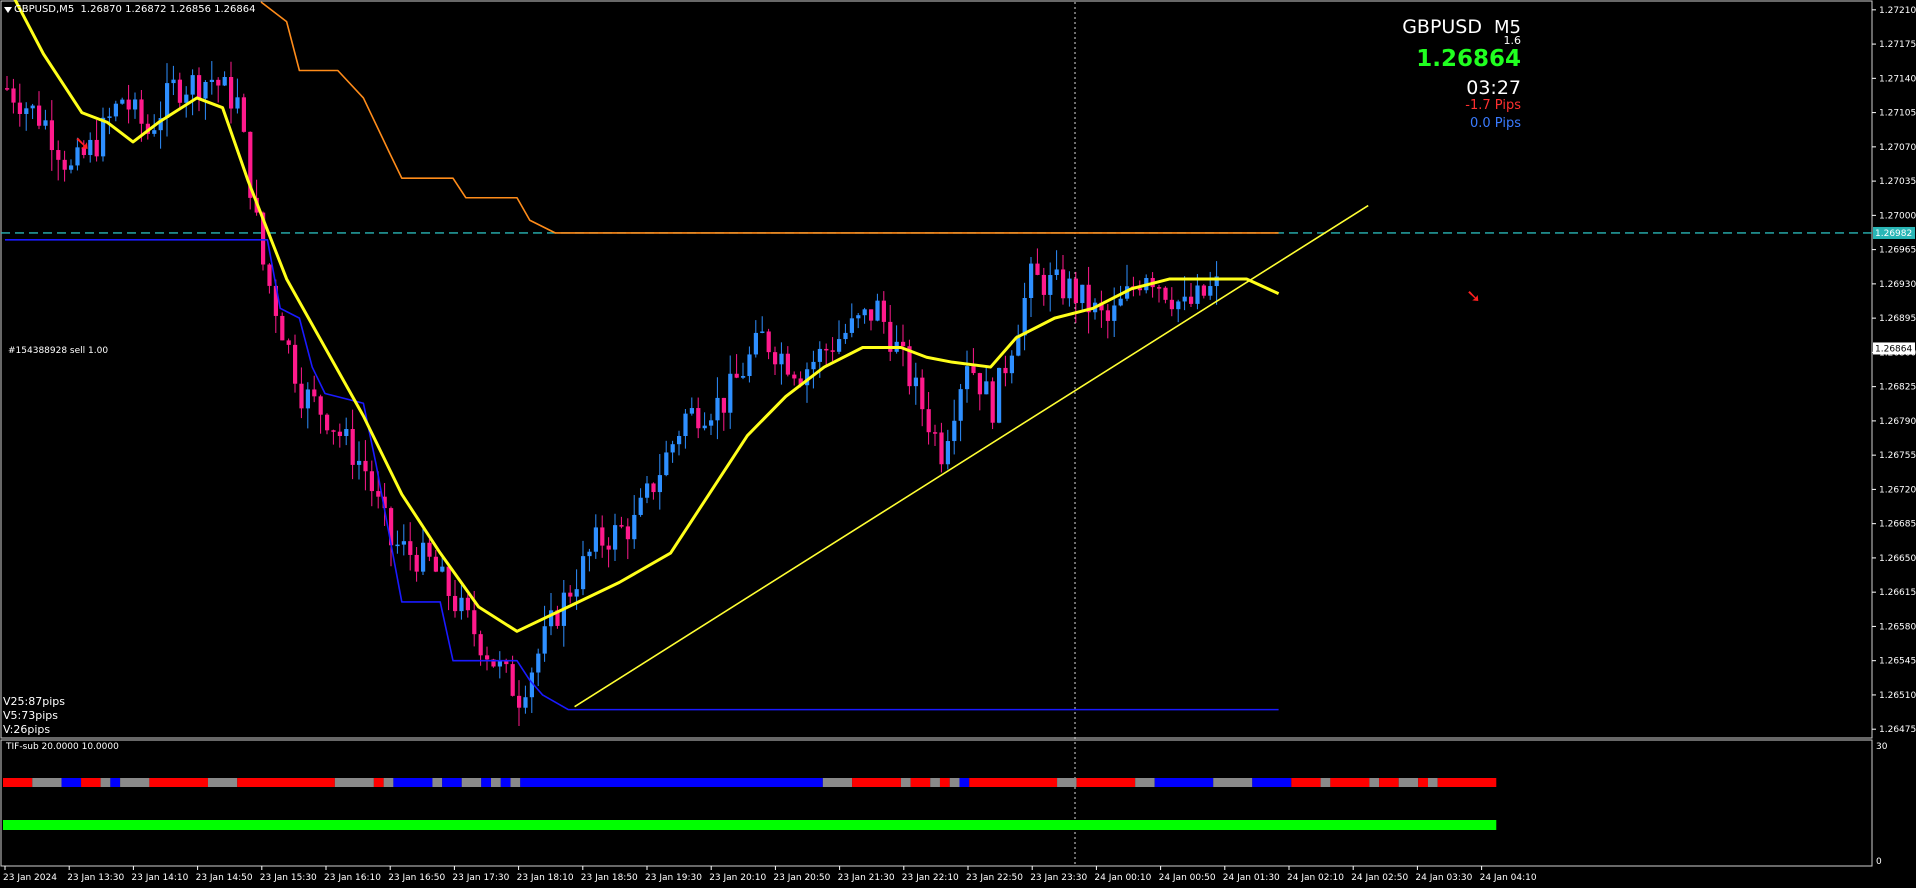  What do you see at coordinates (480, 878) in the screenshot?
I see `time-tick-label: 23 Jan 17:30` at bounding box center [480, 878].